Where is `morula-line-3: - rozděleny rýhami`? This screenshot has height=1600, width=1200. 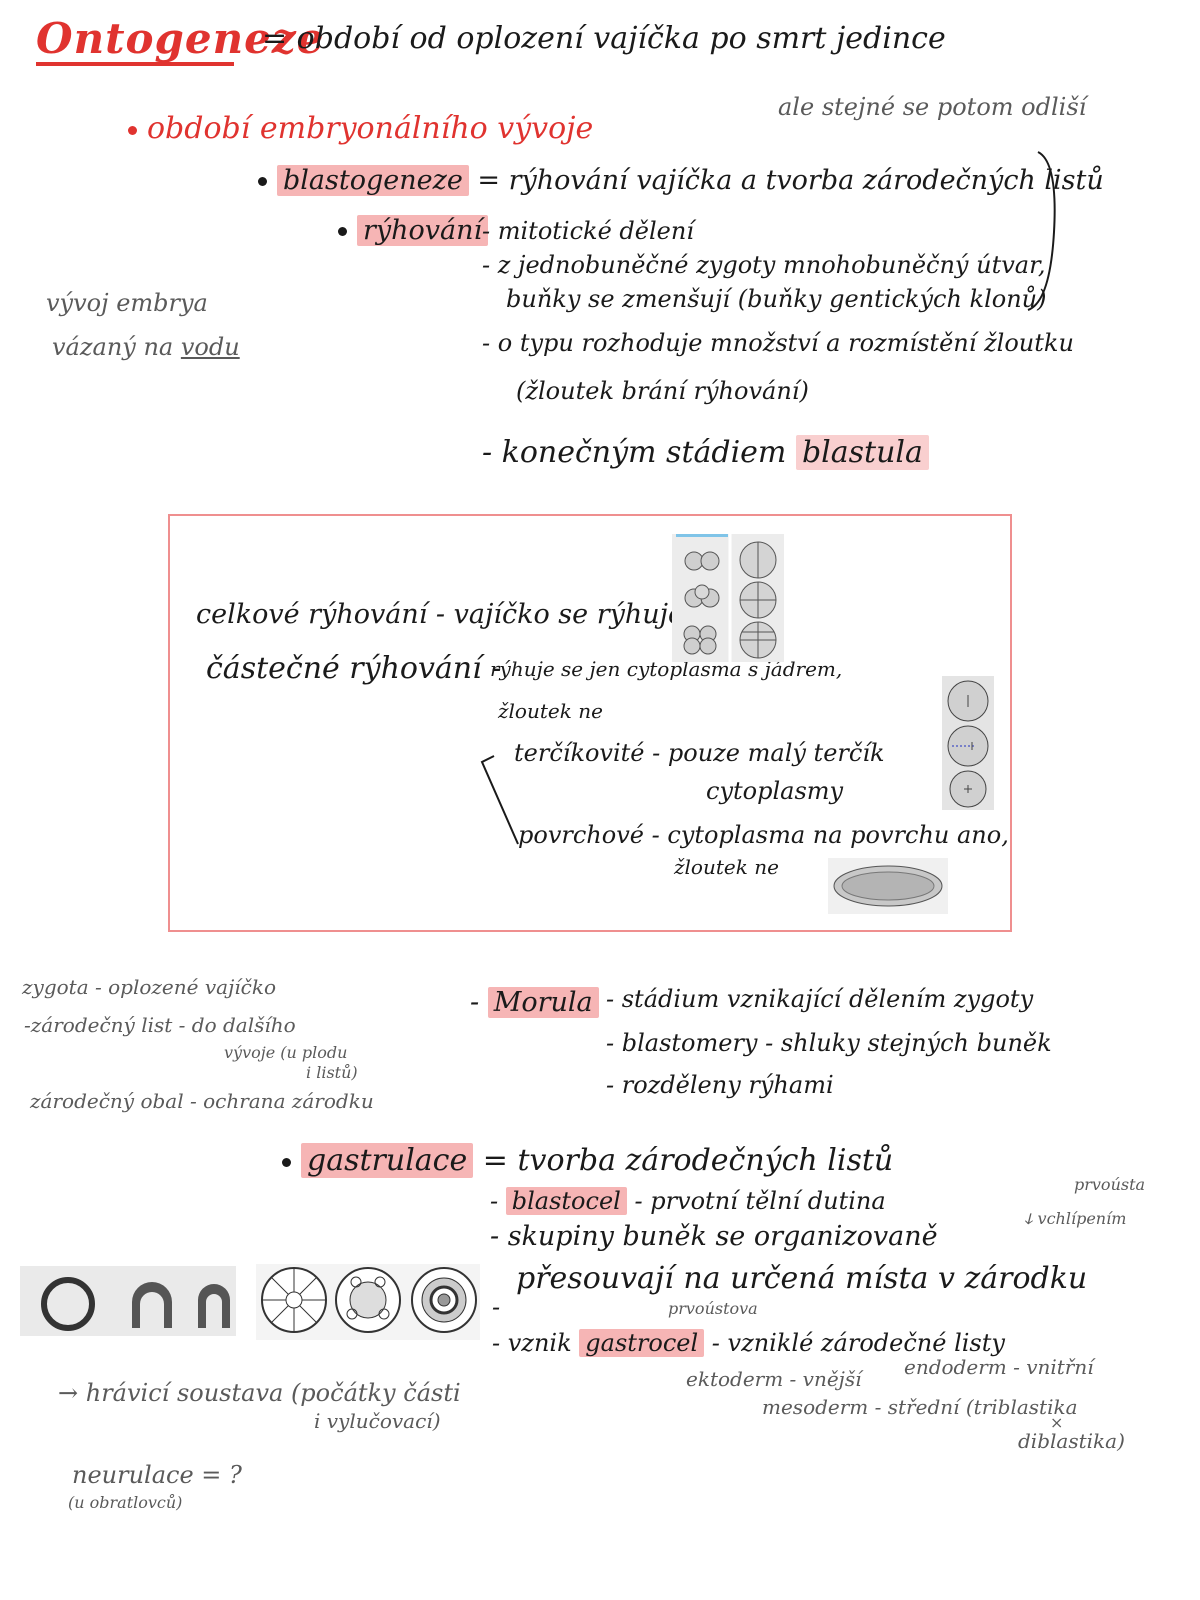 morula-line-3: - rozděleny rýhami is located at coordinates (720, 1085).